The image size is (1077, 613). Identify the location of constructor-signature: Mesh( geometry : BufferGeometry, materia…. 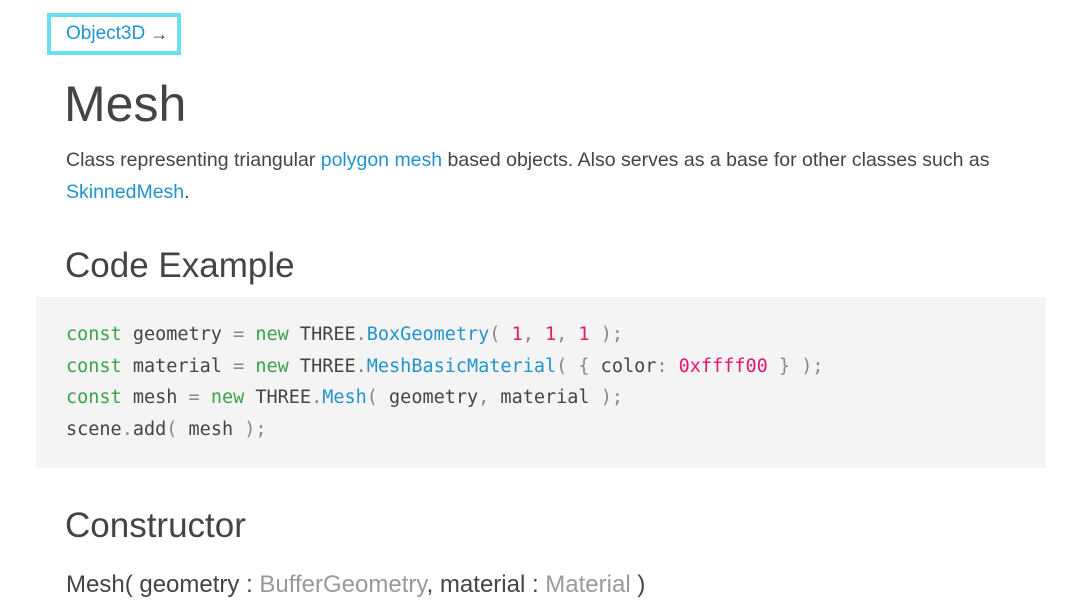
(355, 585).